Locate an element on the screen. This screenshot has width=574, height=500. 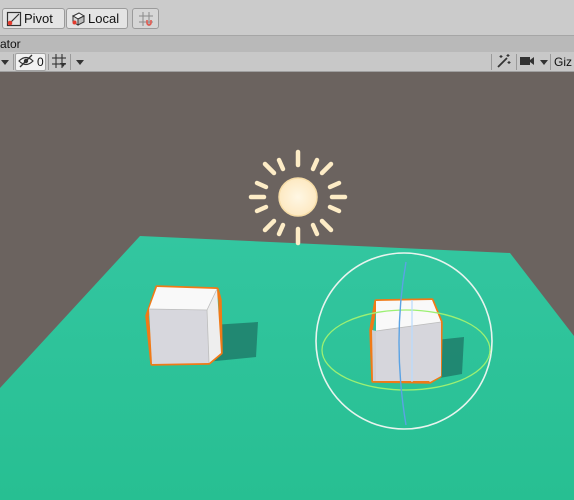
local-label: Local is located at coordinates (104, 18).